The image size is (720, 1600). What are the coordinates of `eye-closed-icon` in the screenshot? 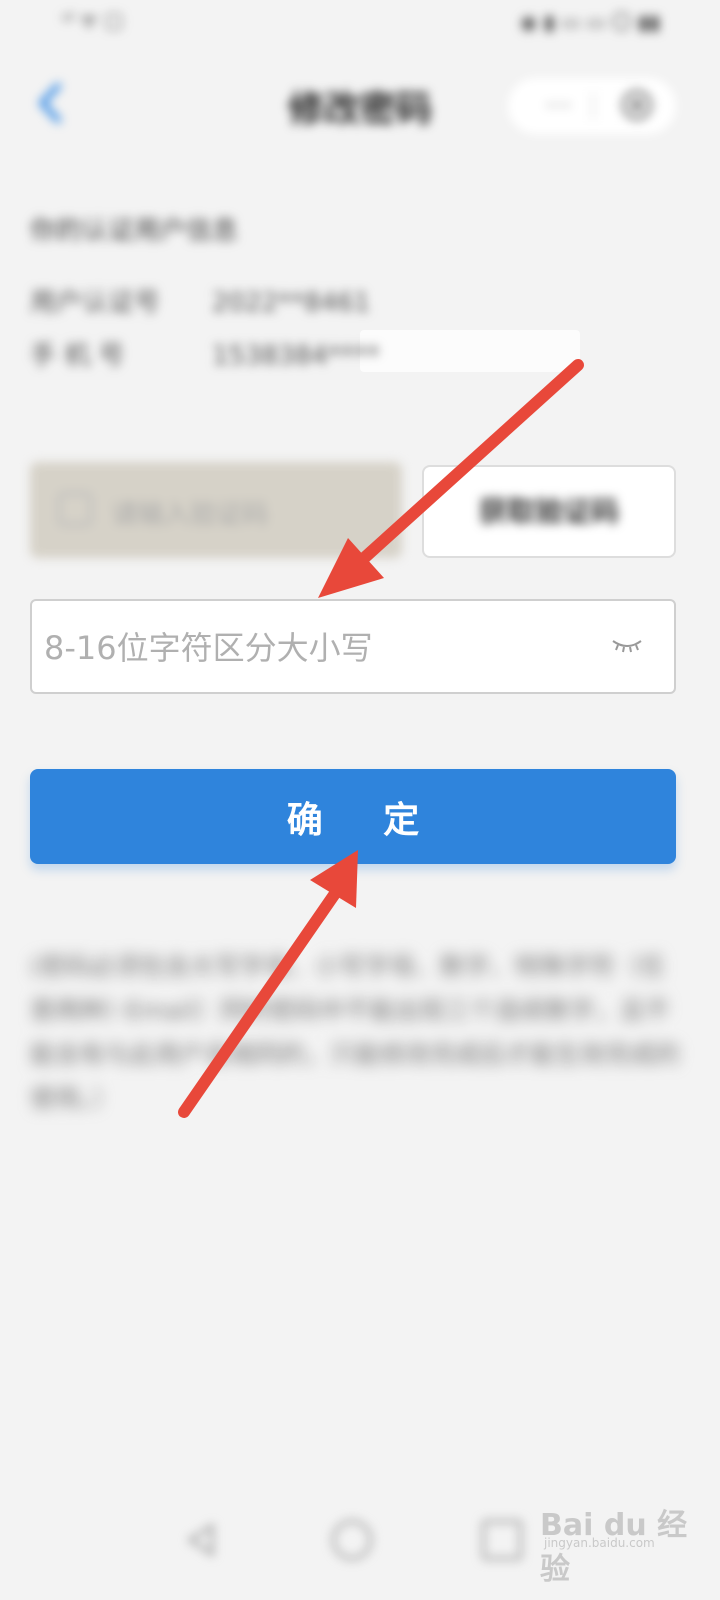 It's located at (627, 646).